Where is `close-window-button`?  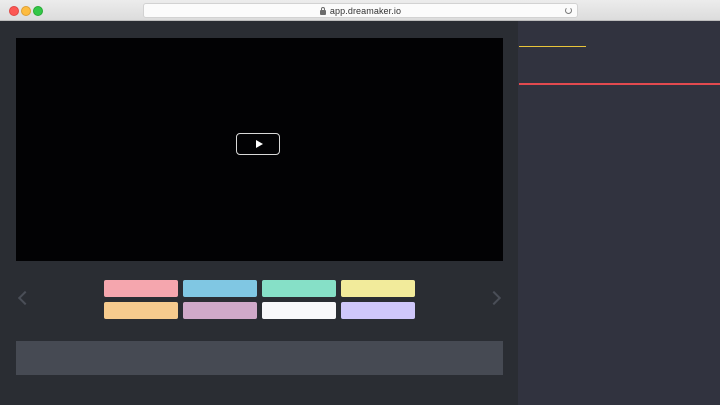
close-window-button is located at coordinates (14, 11).